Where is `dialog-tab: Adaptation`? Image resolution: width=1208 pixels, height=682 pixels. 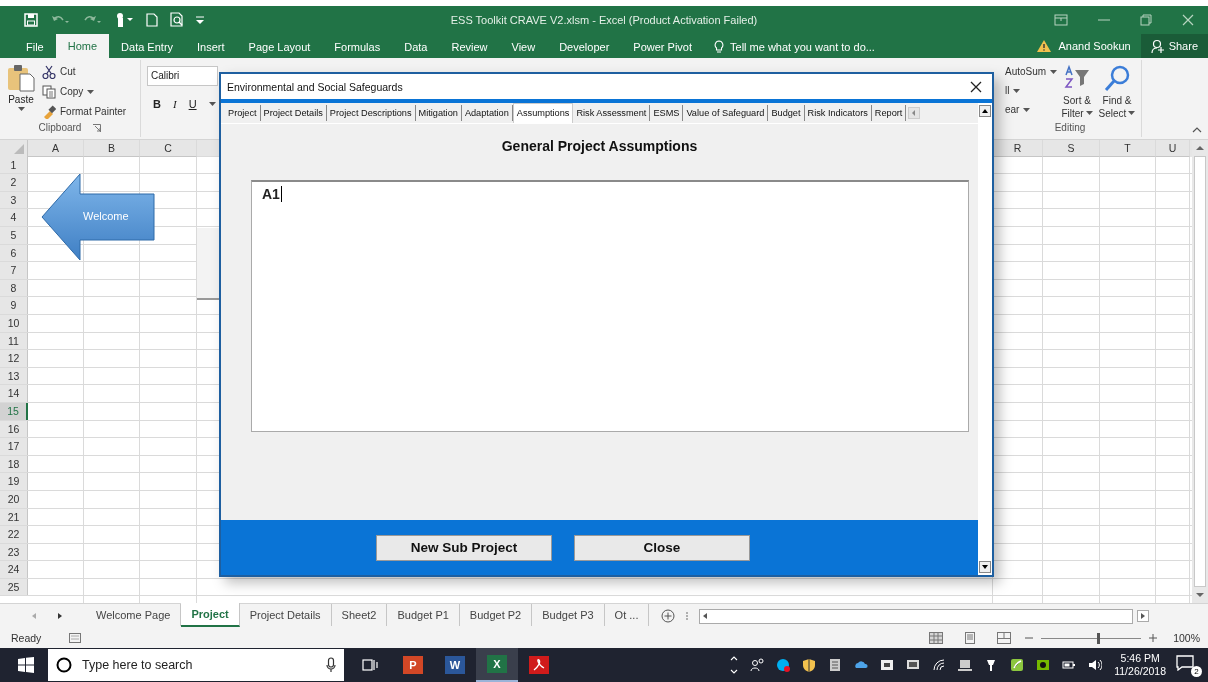
dialog-tab: Adaptation is located at coordinates (487, 113).